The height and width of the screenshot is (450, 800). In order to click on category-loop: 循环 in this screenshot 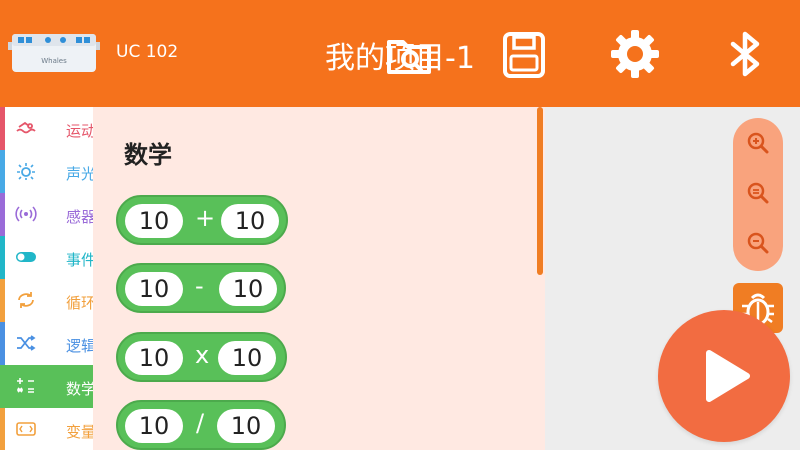, I will do `click(46, 300)`.